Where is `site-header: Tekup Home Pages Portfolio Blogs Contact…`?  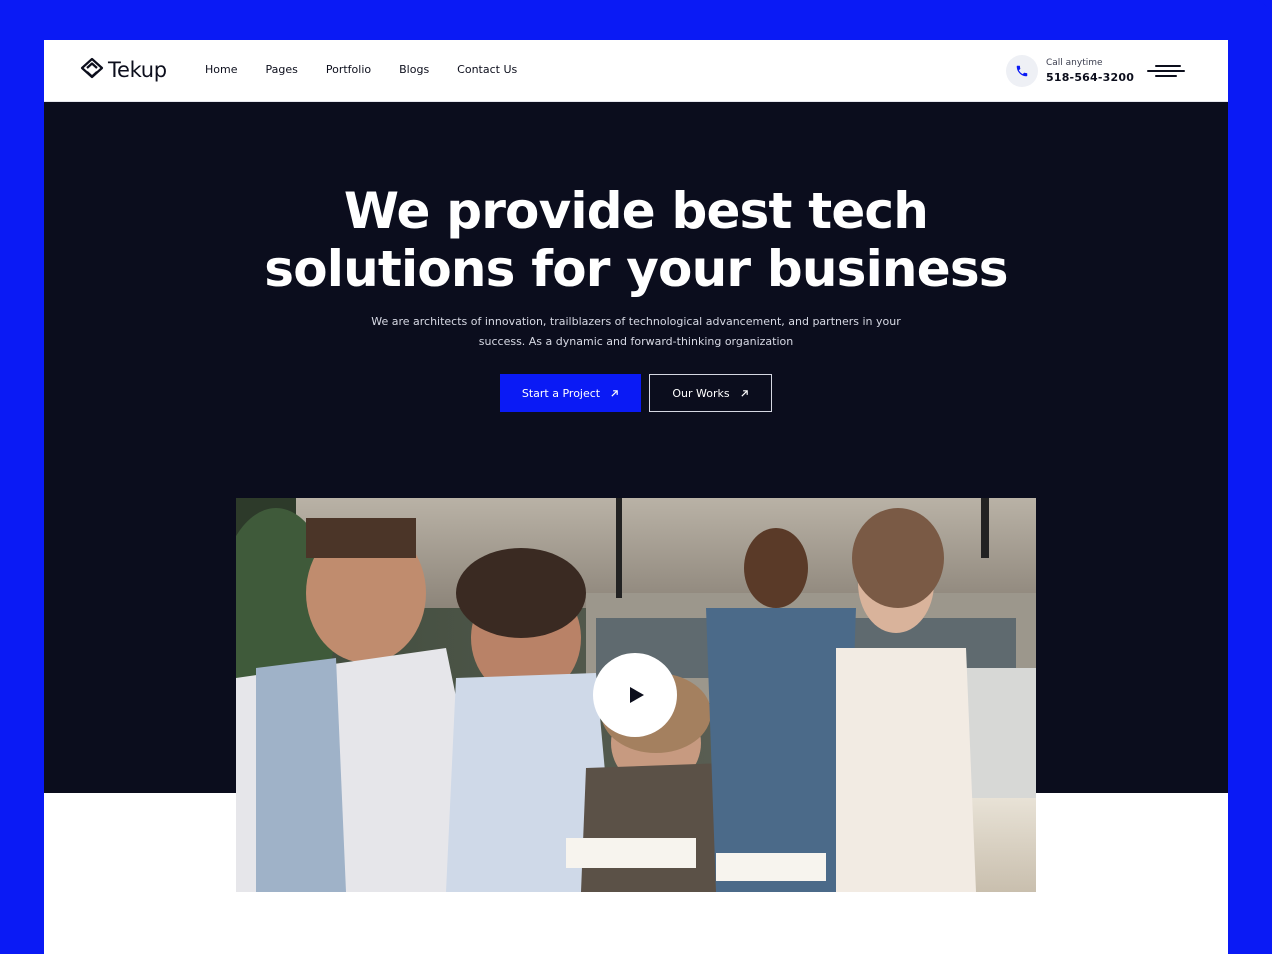
site-header: Tekup Home Pages Portfolio Blogs Contact… is located at coordinates (636, 71).